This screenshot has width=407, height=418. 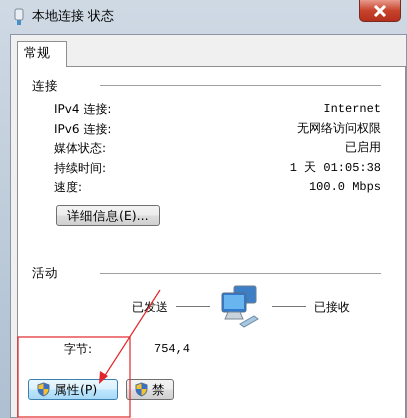 What do you see at coordinates (73, 389) in the screenshot?
I see `button: 属性(P)` at bounding box center [73, 389].